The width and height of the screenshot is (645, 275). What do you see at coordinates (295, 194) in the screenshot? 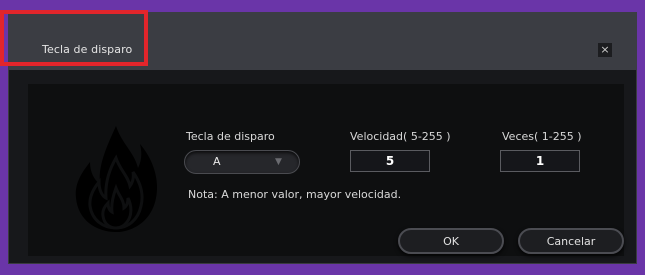
I see `speed-note: Nota: A menor valor, mayor velocidad.` at bounding box center [295, 194].